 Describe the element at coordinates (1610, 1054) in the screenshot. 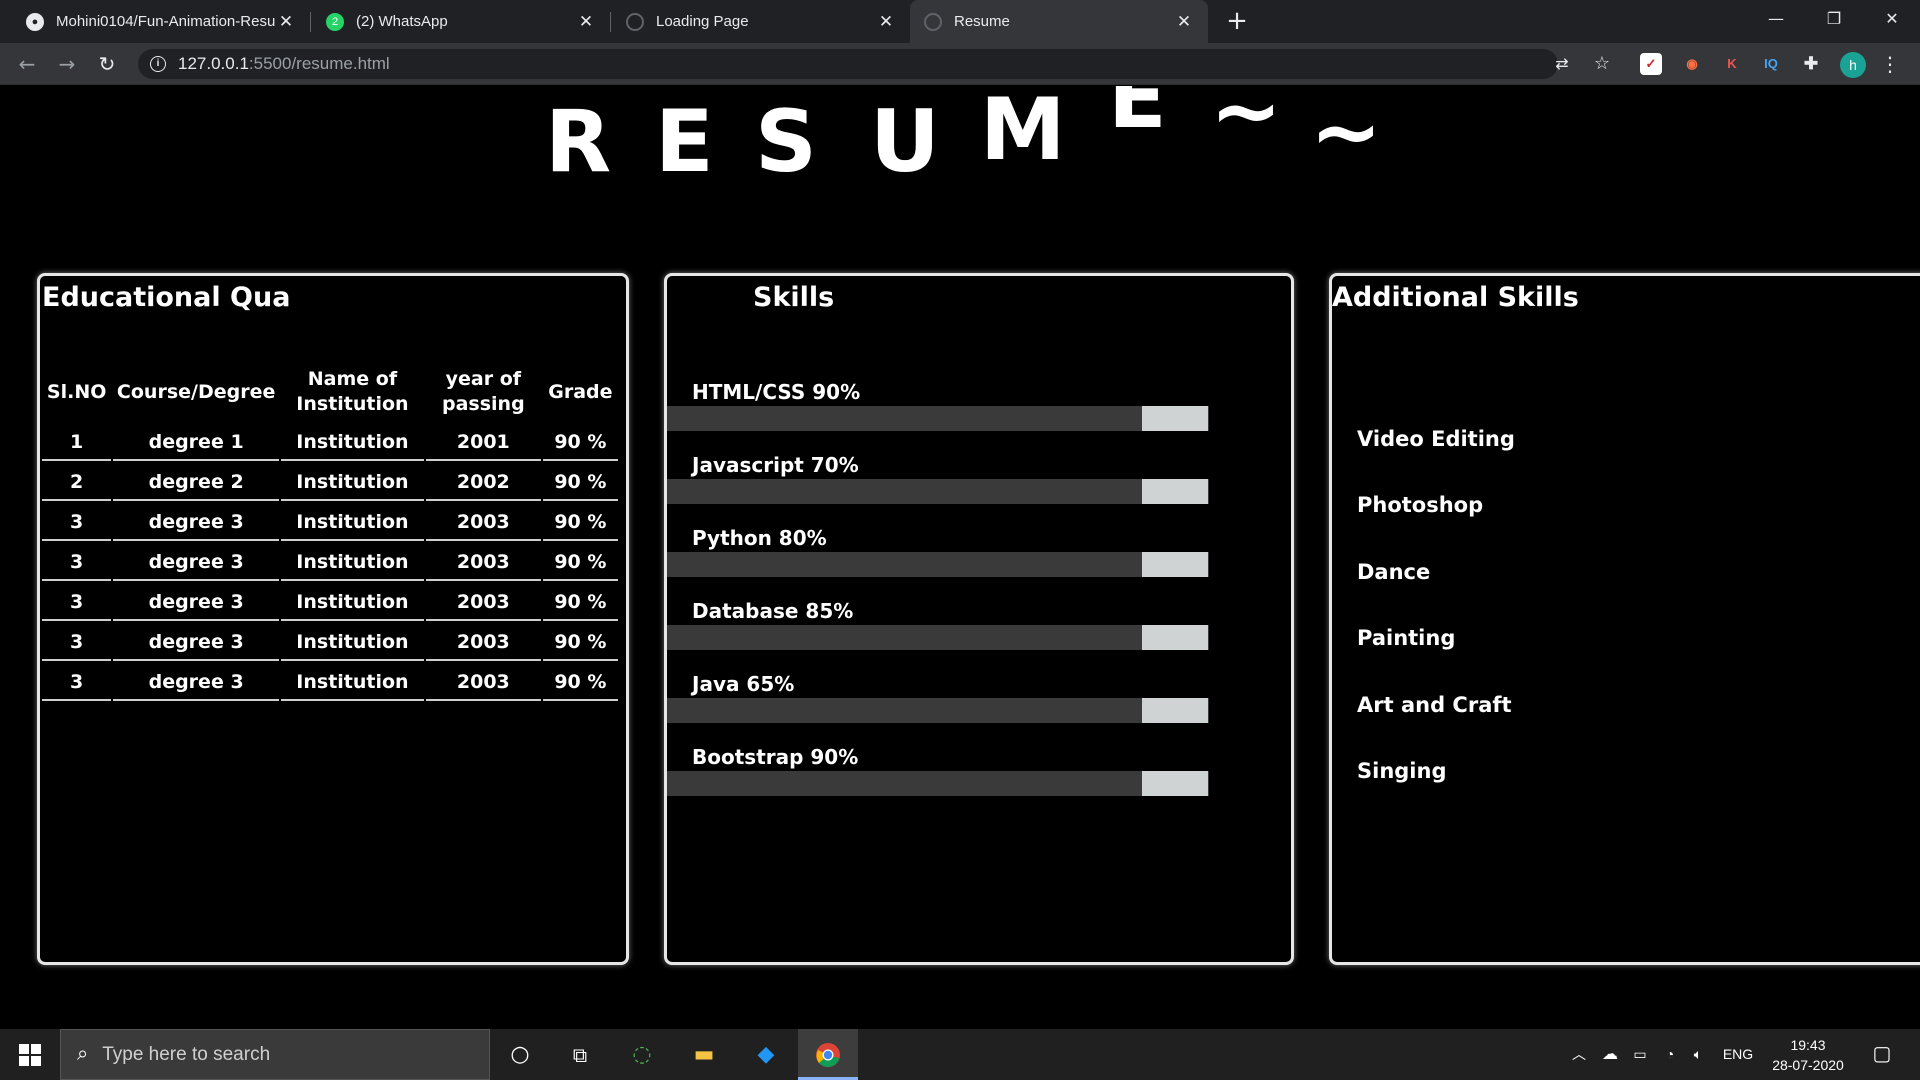

I see `onedrive-cloud-icon: ☁` at that location.